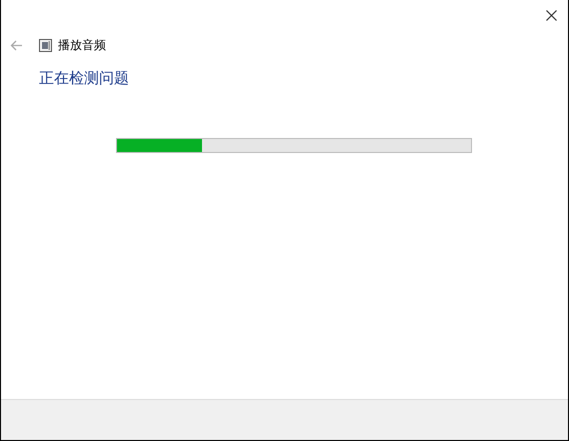 The width and height of the screenshot is (569, 441). Describe the element at coordinates (84, 78) in the screenshot. I see `status-heading: 正在检测问题` at that location.